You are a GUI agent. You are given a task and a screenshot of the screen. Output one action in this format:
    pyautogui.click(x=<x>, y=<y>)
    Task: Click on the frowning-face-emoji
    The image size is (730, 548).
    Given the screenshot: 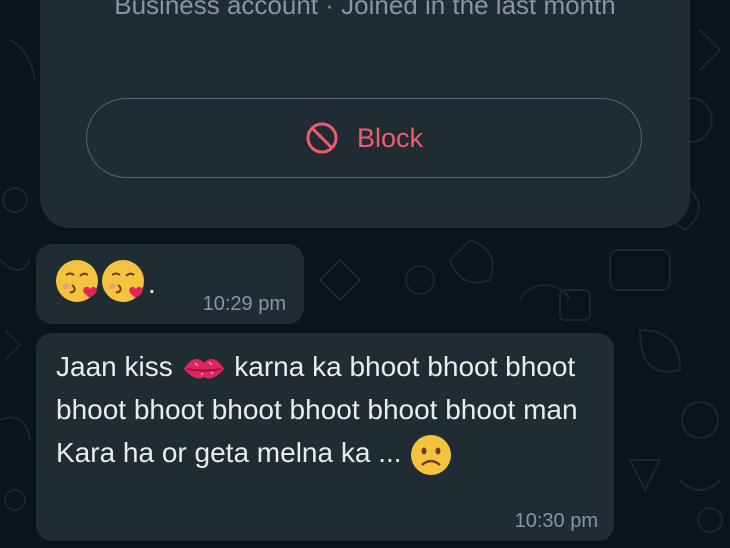 What is the action you would take?
    pyautogui.click(x=431, y=454)
    